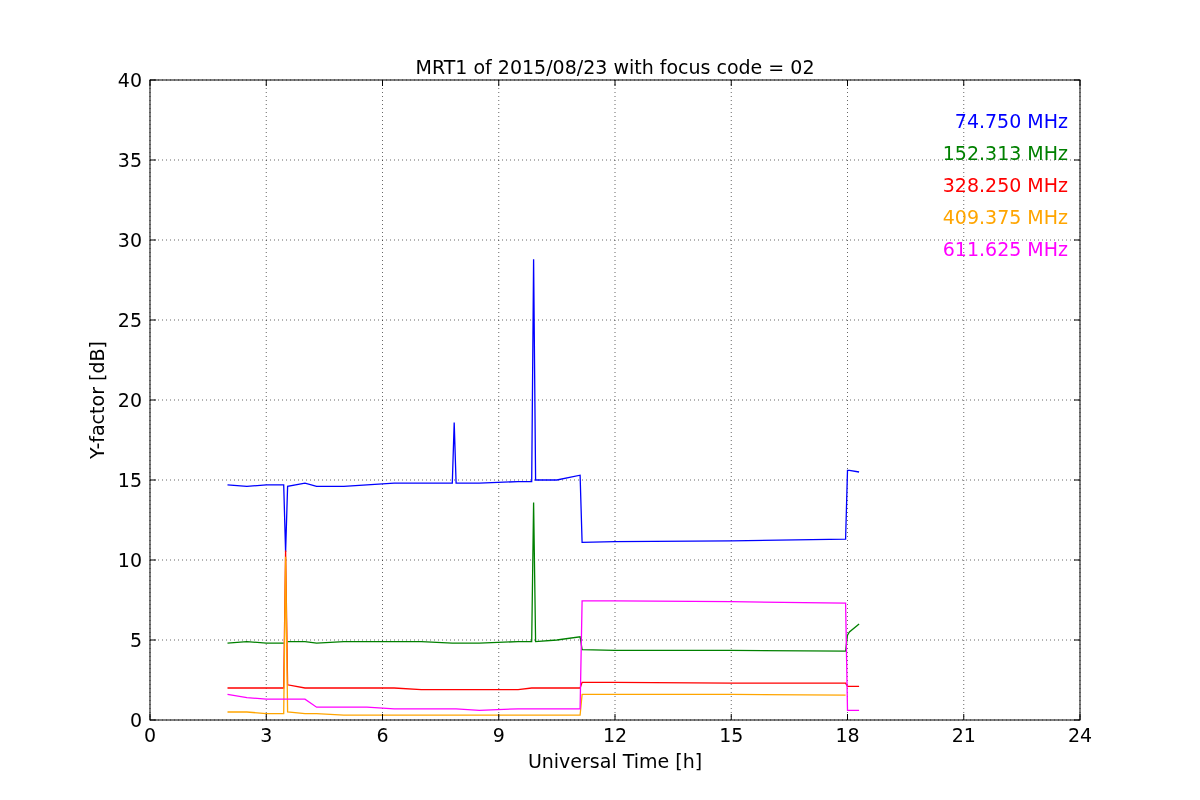  What do you see at coordinates (129, 400) in the screenshot?
I see `y-tick-label: 20` at bounding box center [129, 400].